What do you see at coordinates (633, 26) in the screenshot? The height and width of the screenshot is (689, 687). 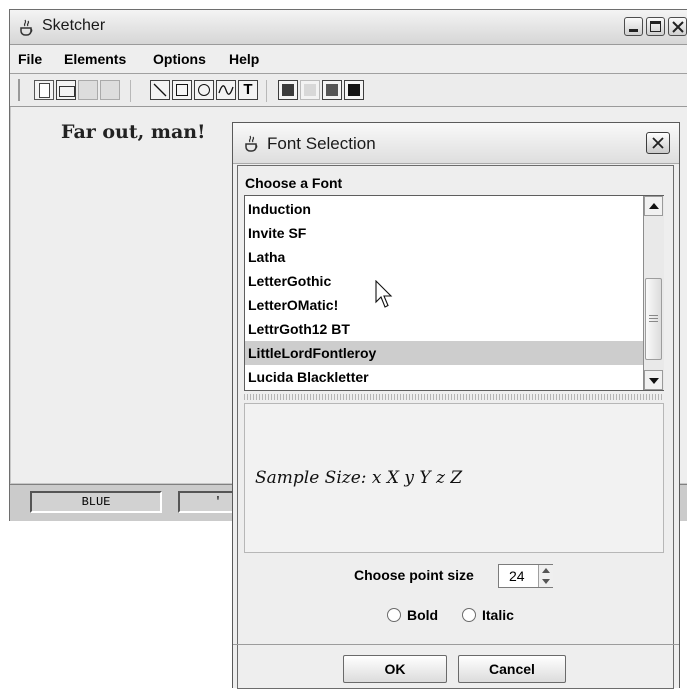 I see `minimize-button` at bounding box center [633, 26].